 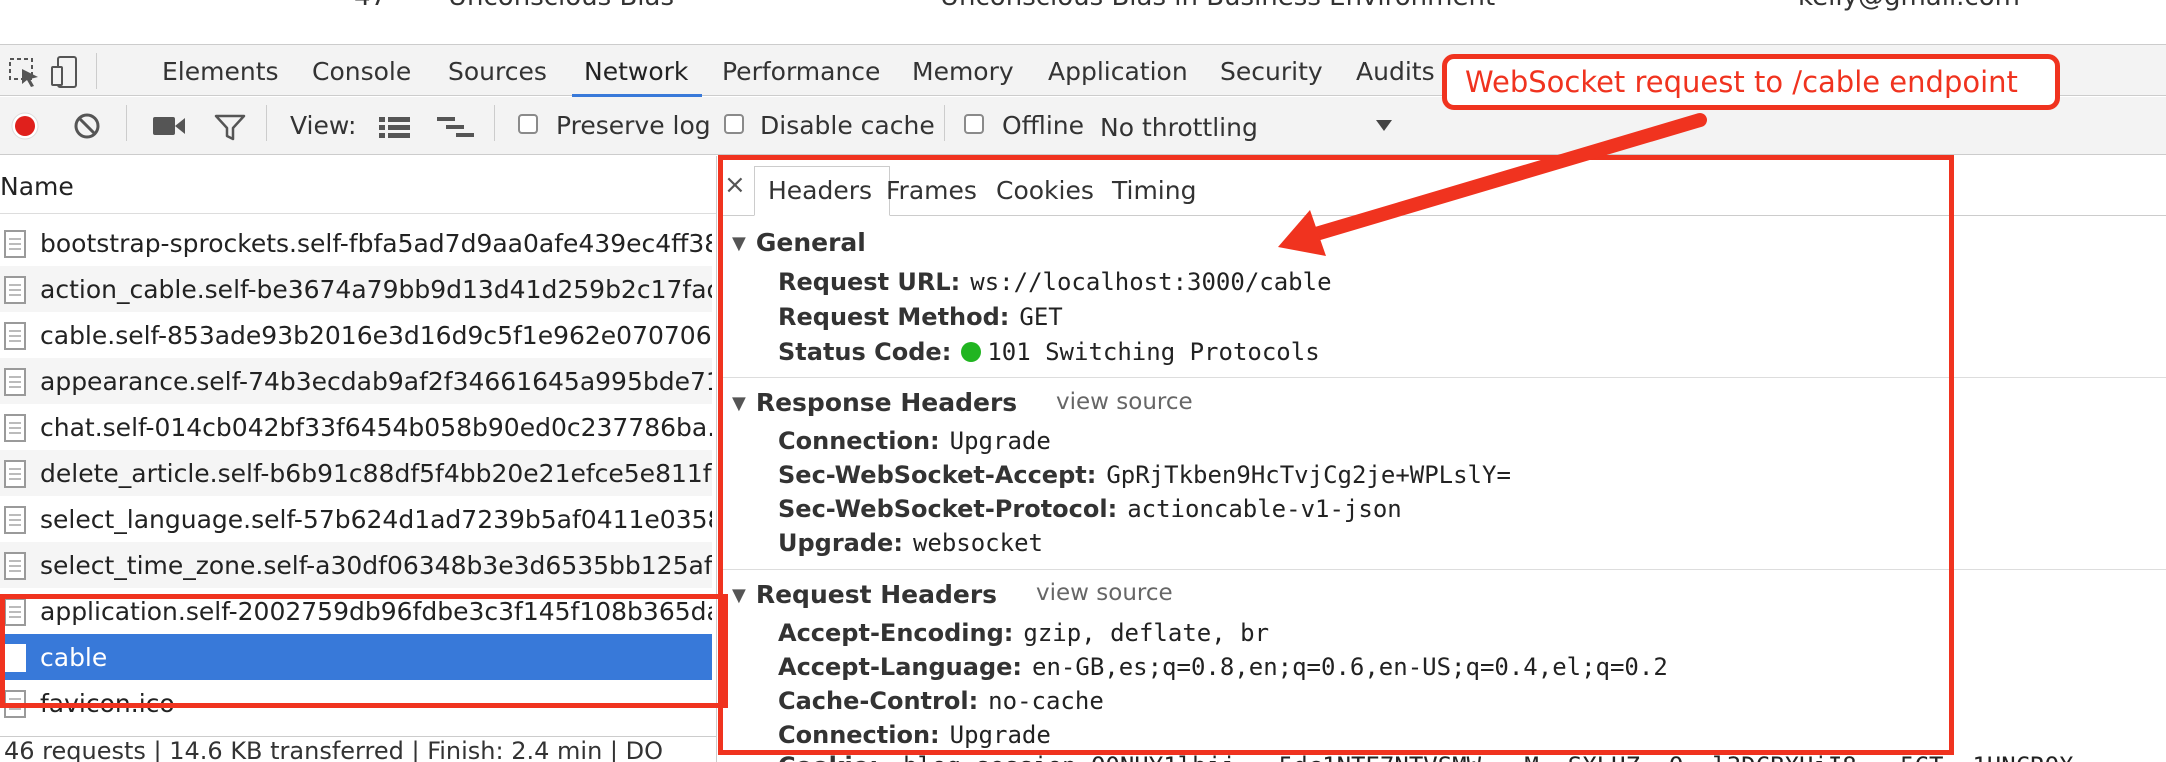 What do you see at coordinates (734, 124) in the screenshot?
I see `disable-cache-checkbox` at bounding box center [734, 124].